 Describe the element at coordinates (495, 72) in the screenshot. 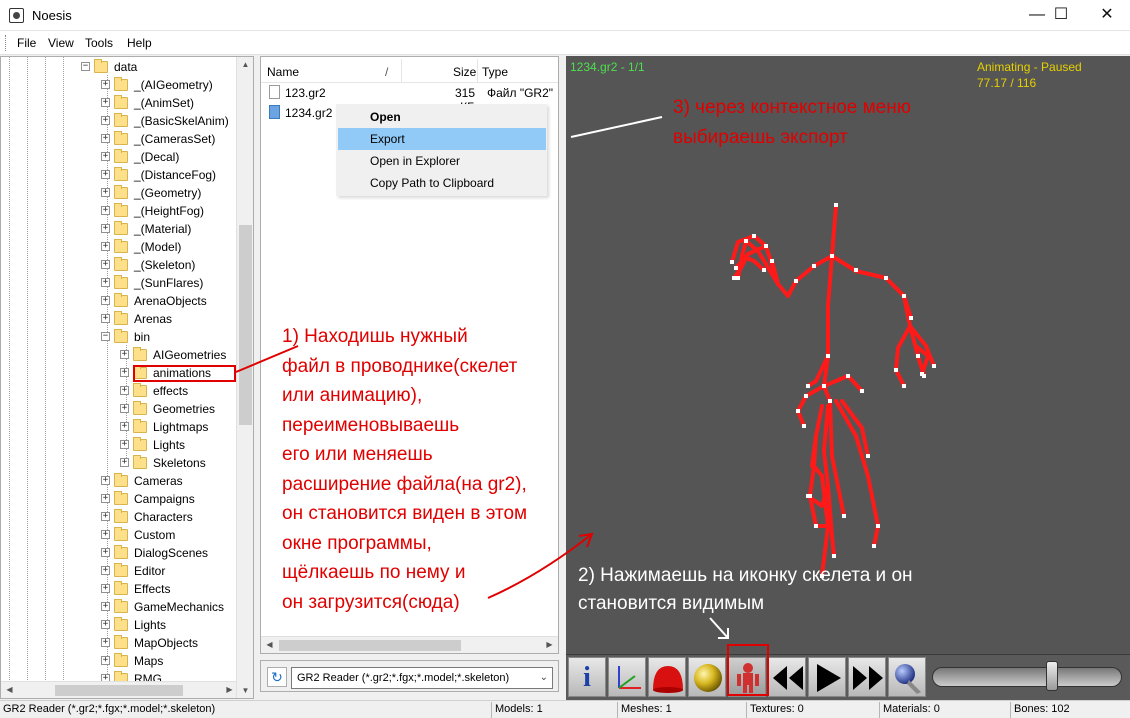

I see `column-type: Type` at that location.